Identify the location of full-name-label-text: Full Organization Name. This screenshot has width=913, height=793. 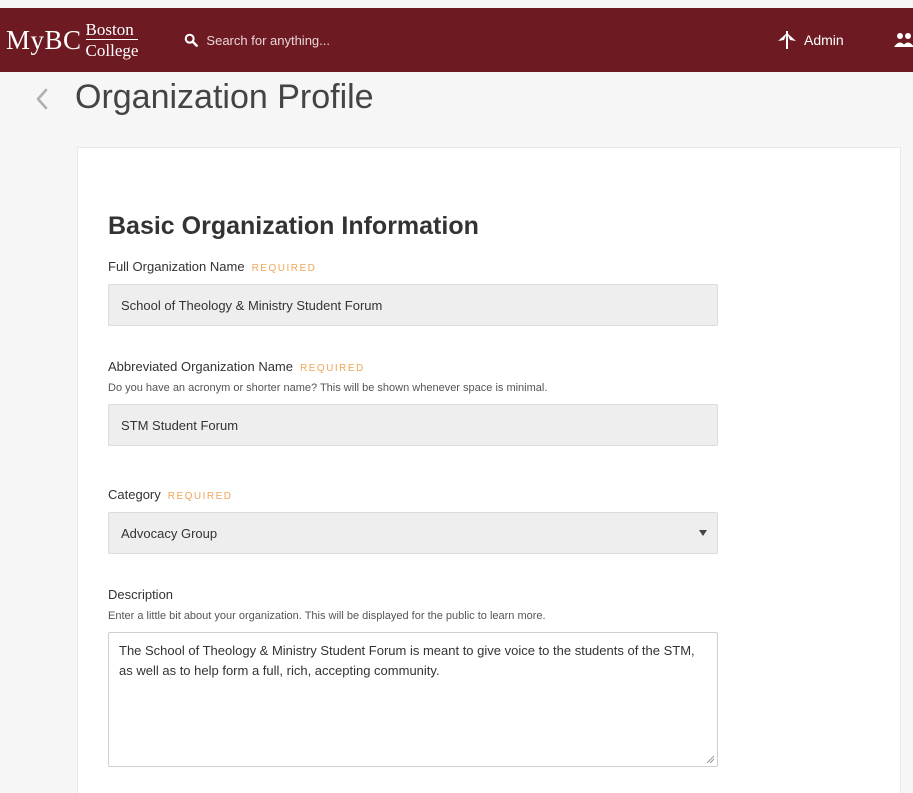
(176, 266).